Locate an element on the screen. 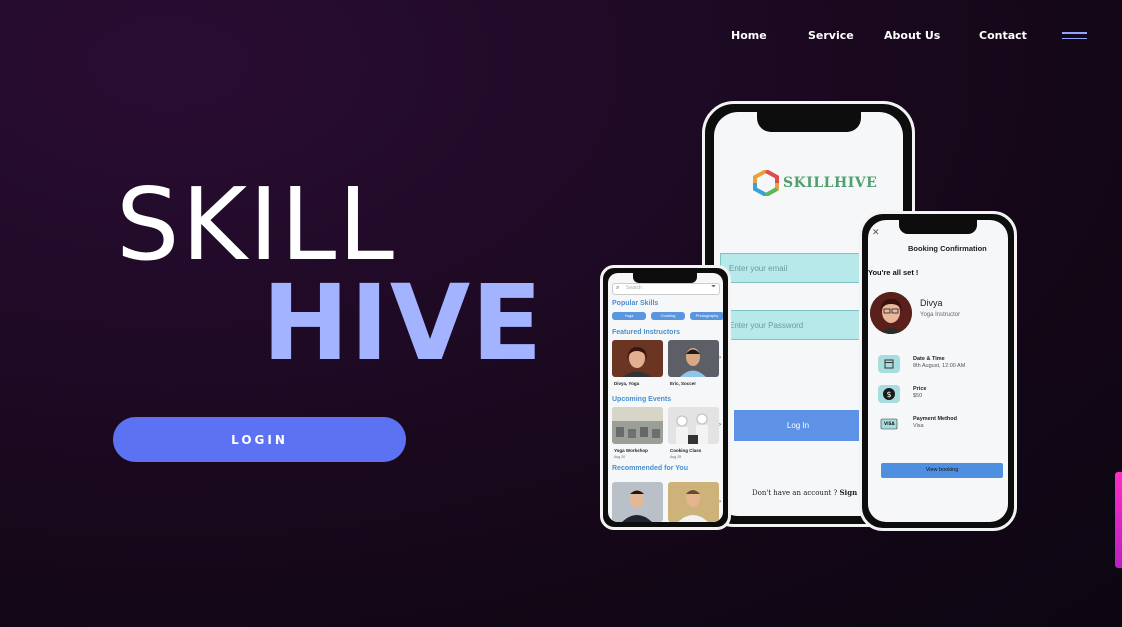 The width and height of the screenshot is (1122, 627). confirmation-message: You're all set ! is located at coordinates (893, 272).